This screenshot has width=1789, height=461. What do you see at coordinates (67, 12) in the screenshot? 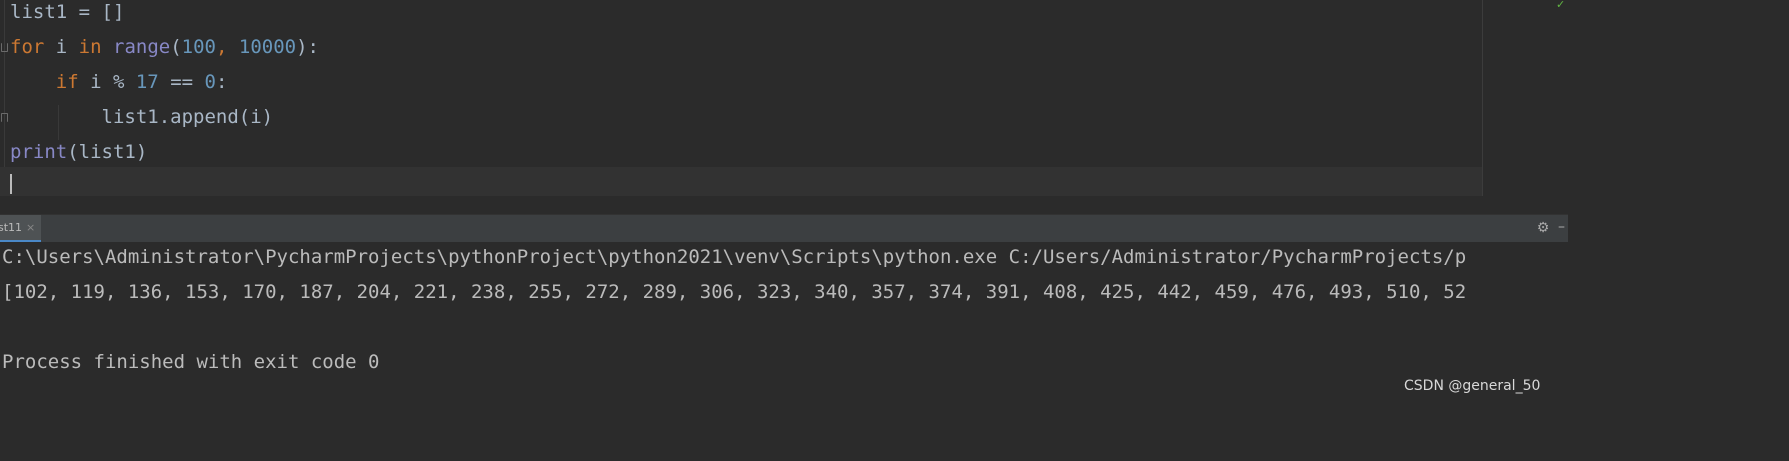
I see `code-token: list1 = []` at bounding box center [67, 12].